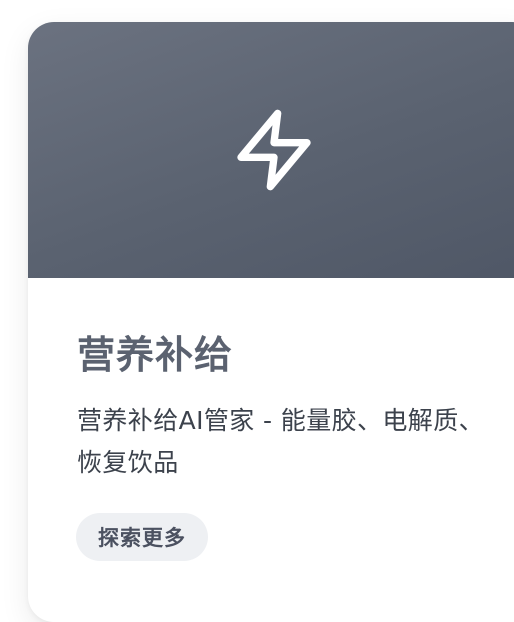 The height and width of the screenshot is (622, 514). What do you see at coordinates (274, 150) in the screenshot?
I see `lightning-bolt-icon` at bounding box center [274, 150].